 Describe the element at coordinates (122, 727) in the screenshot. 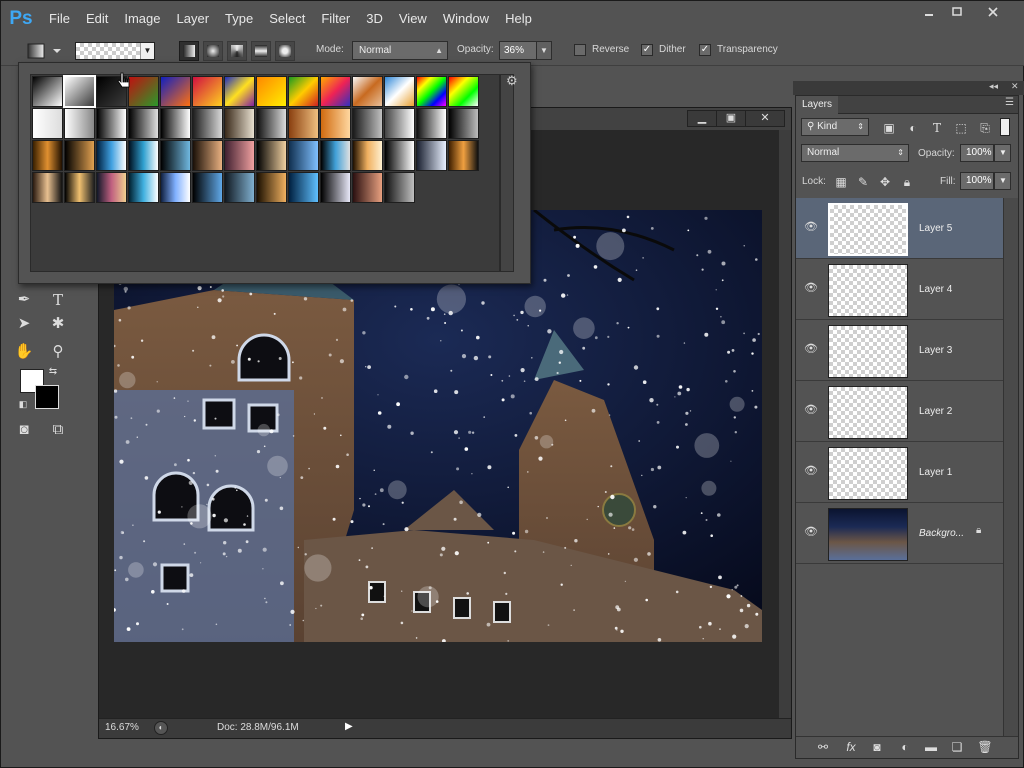

I see `zoom-level: 16.67%` at that location.